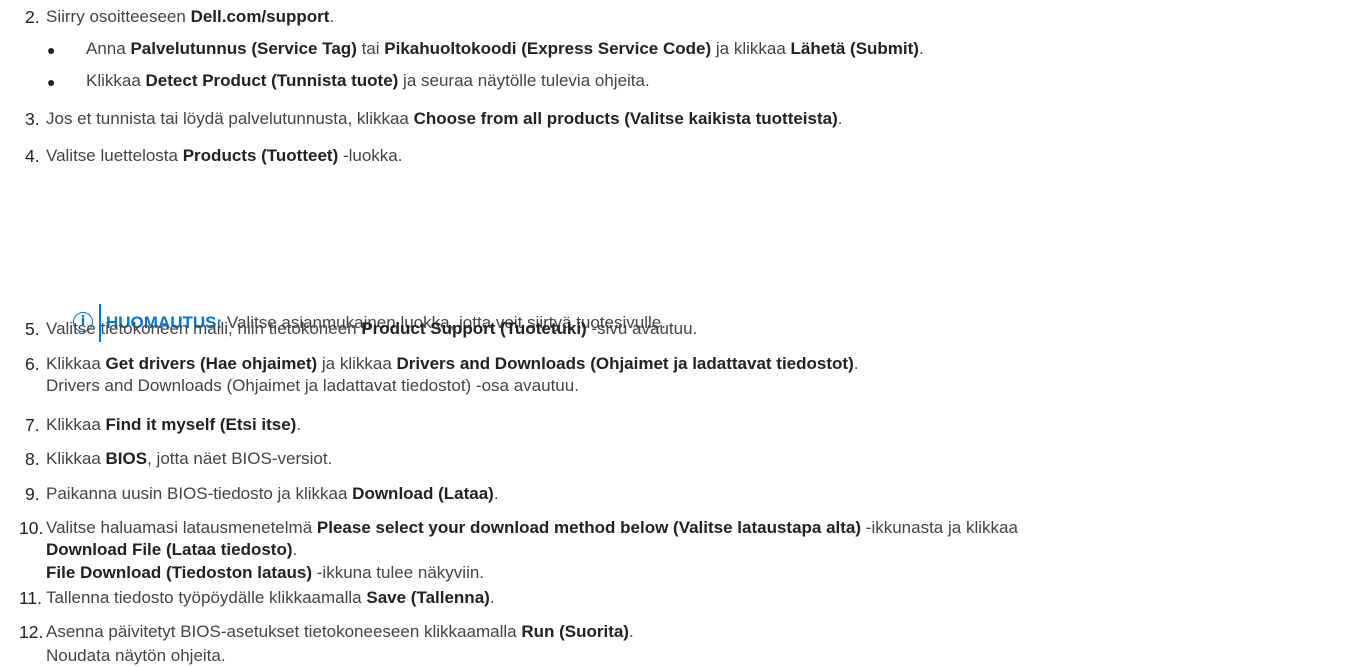 The image size is (1368, 667). I want to click on step-number: 7., so click(32, 425).